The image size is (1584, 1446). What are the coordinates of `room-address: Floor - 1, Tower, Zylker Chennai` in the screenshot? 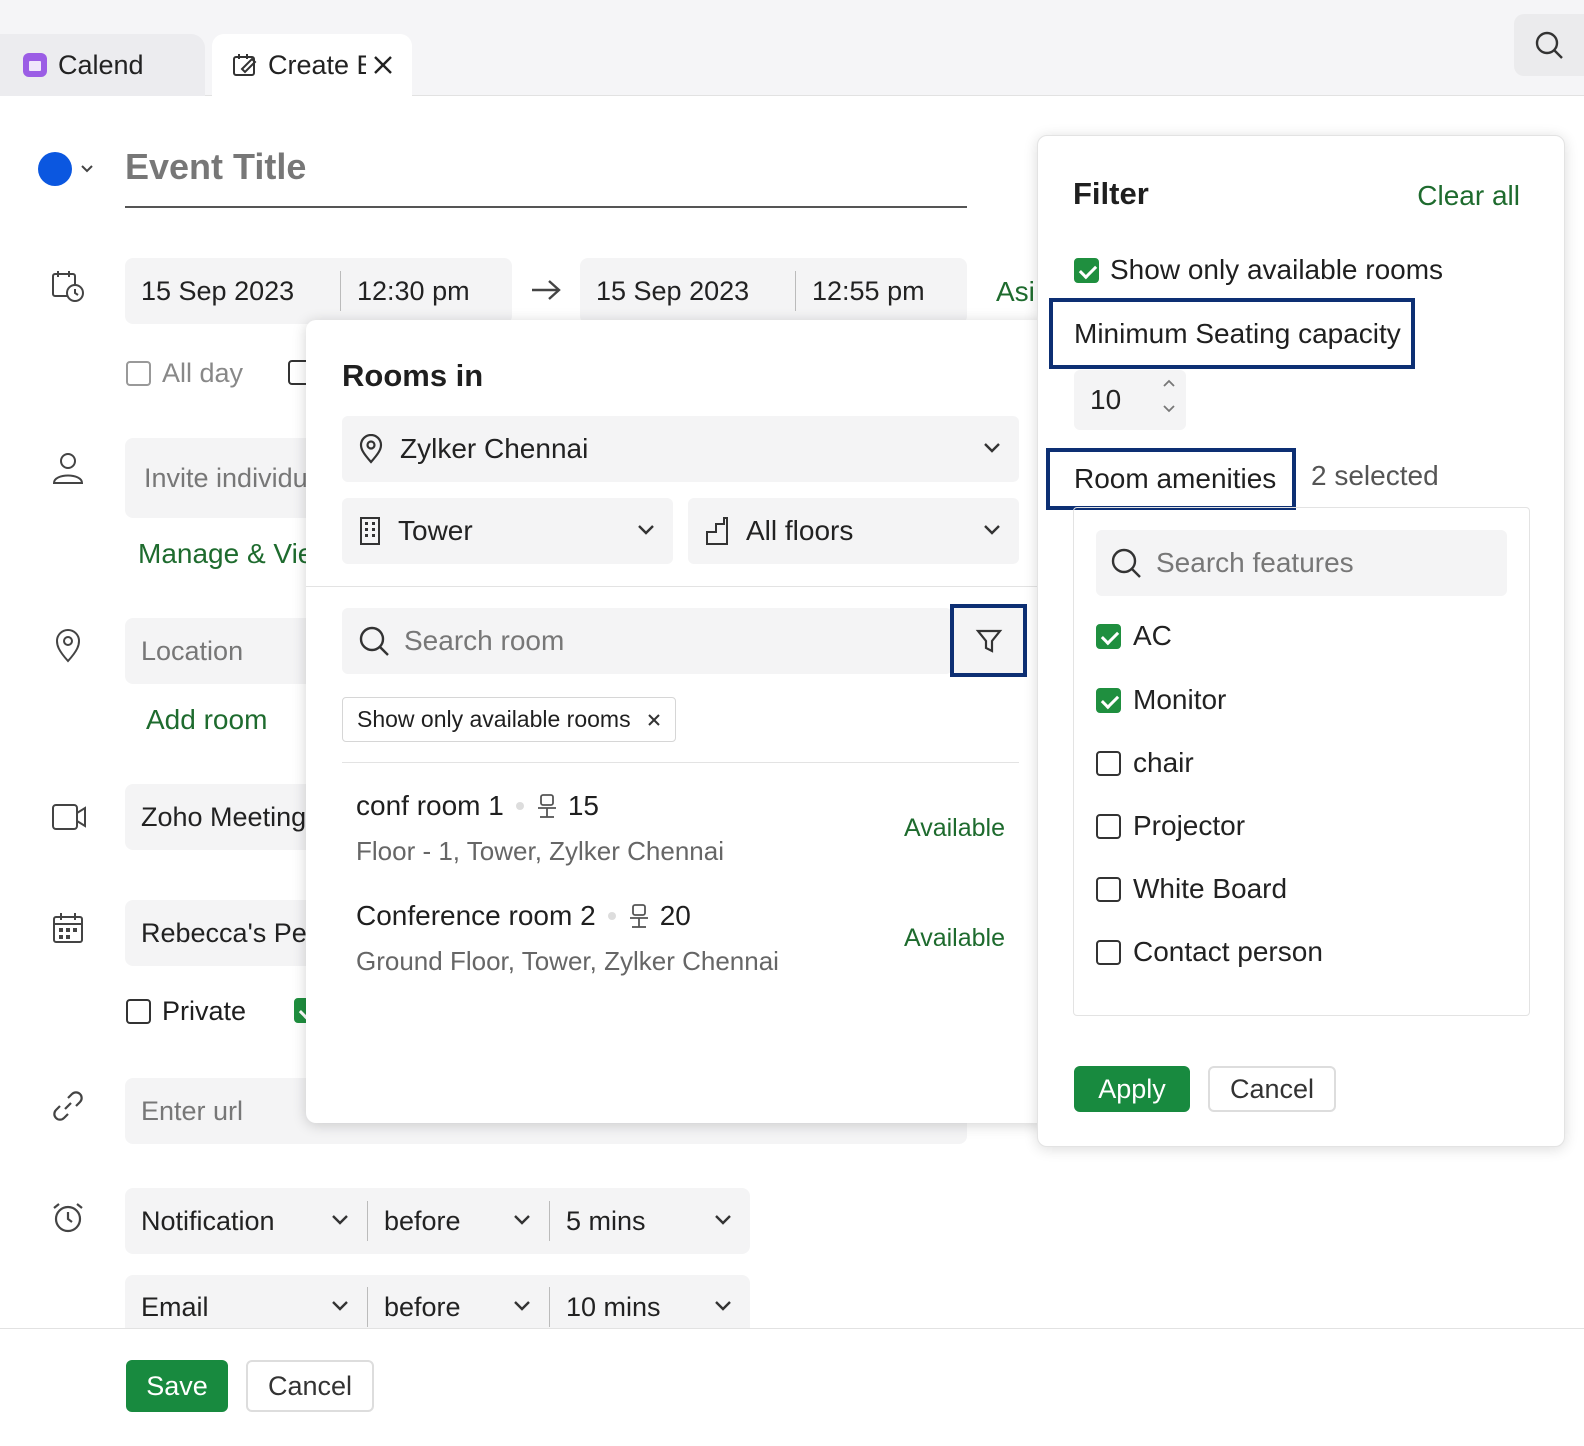 It's located at (540, 851).